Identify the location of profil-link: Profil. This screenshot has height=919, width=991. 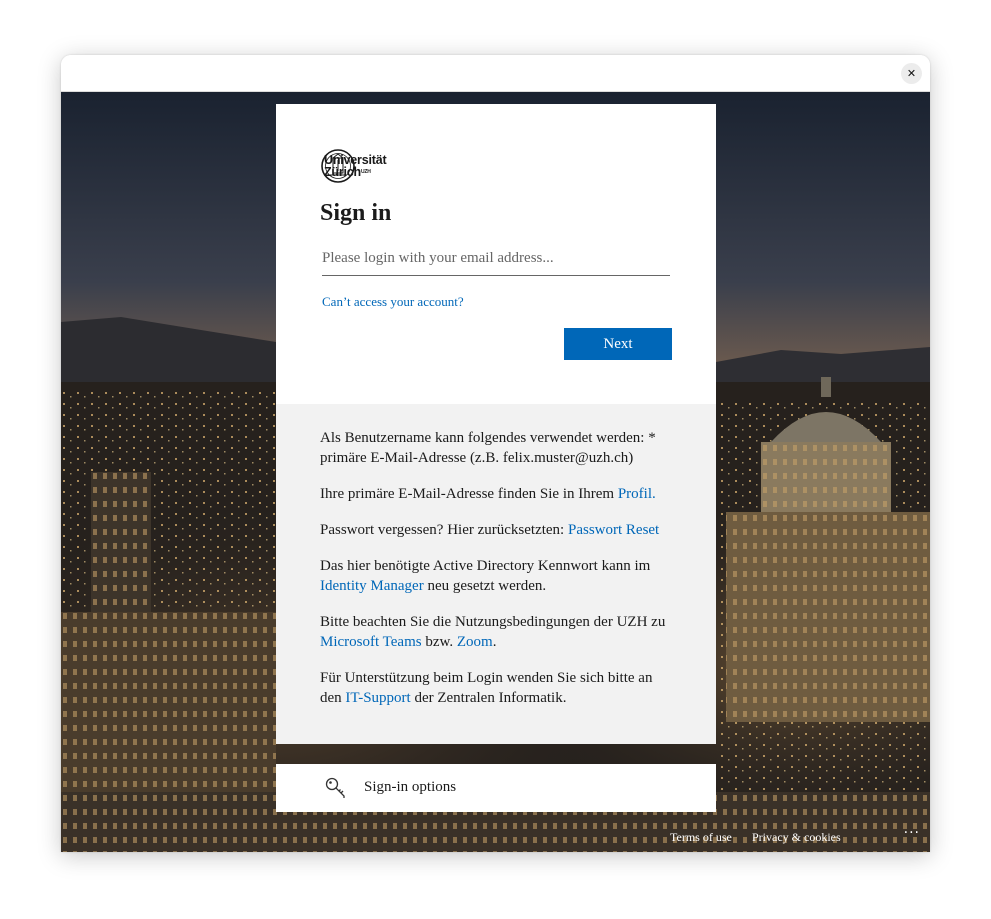
(635, 494).